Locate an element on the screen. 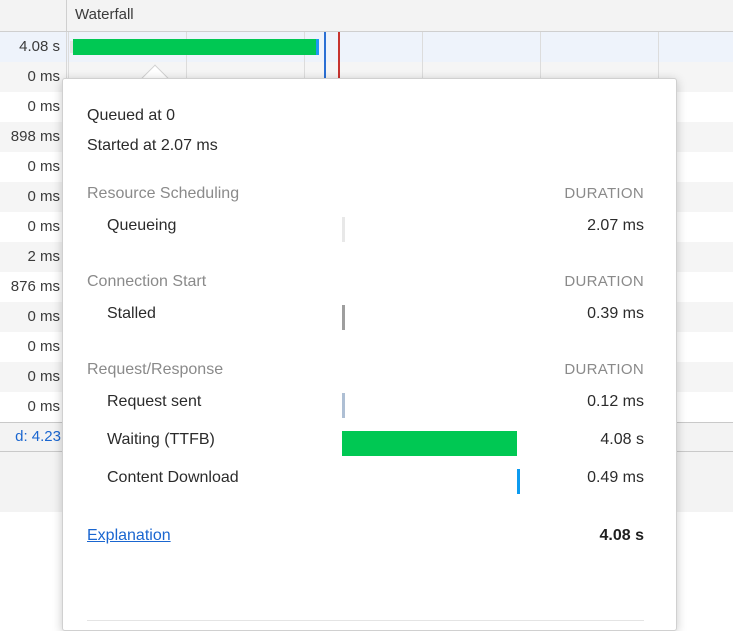  timing-row: Stalled 0.39 ms is located at coordinates (365, 318).